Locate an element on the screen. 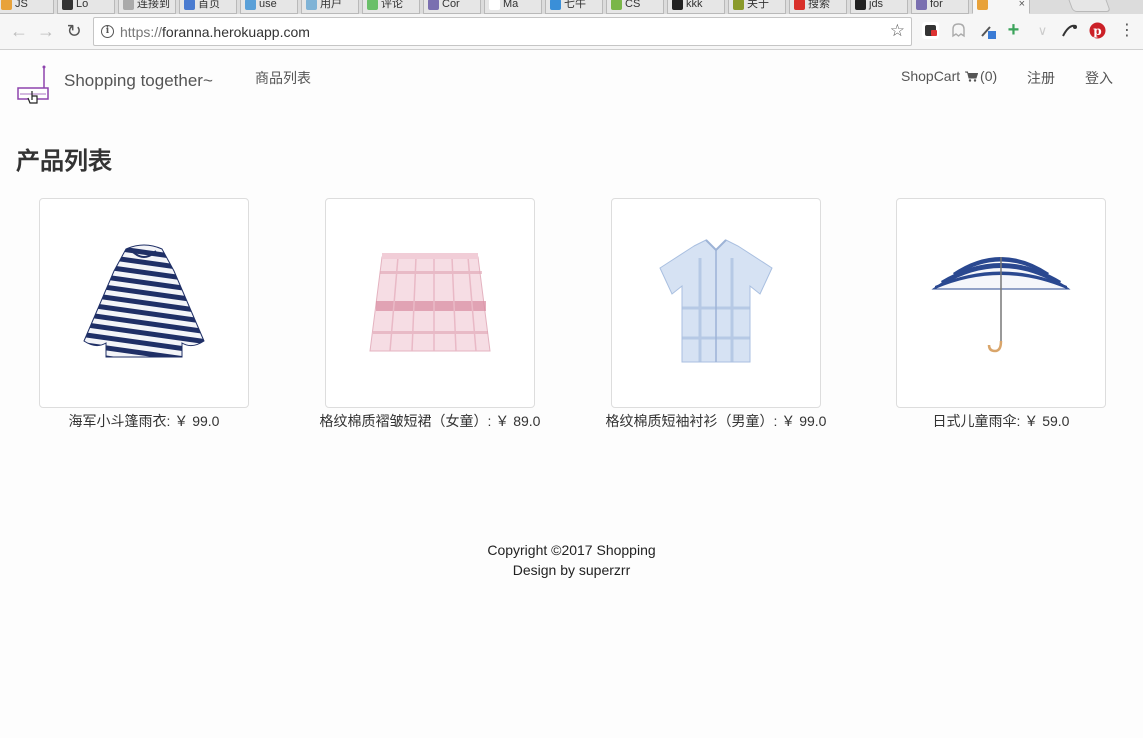 The height and width of the screenshot is (738, 1143). product-caption: 格纹棉质褶皱短裙（女童）: ￥ 89.0 is located at coordinates (430, 421).